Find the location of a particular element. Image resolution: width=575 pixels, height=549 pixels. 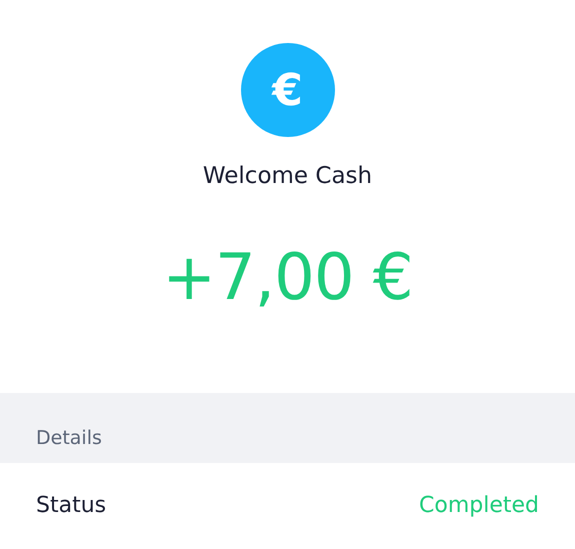

transaction-title: Welcome Cash is located at coordinates (287, 176).